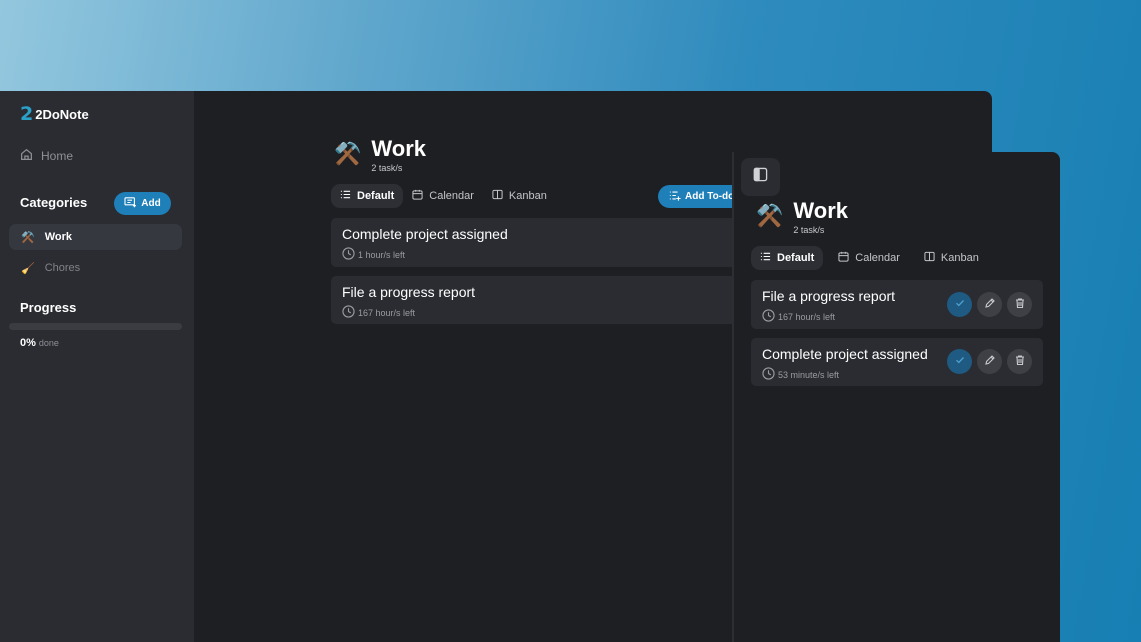 This screenshot has width=1141, height=642. Describe the element at coordinates (28, 237) in the screenshot. I see `hammer-pick-icon: ⚒️` at that location.